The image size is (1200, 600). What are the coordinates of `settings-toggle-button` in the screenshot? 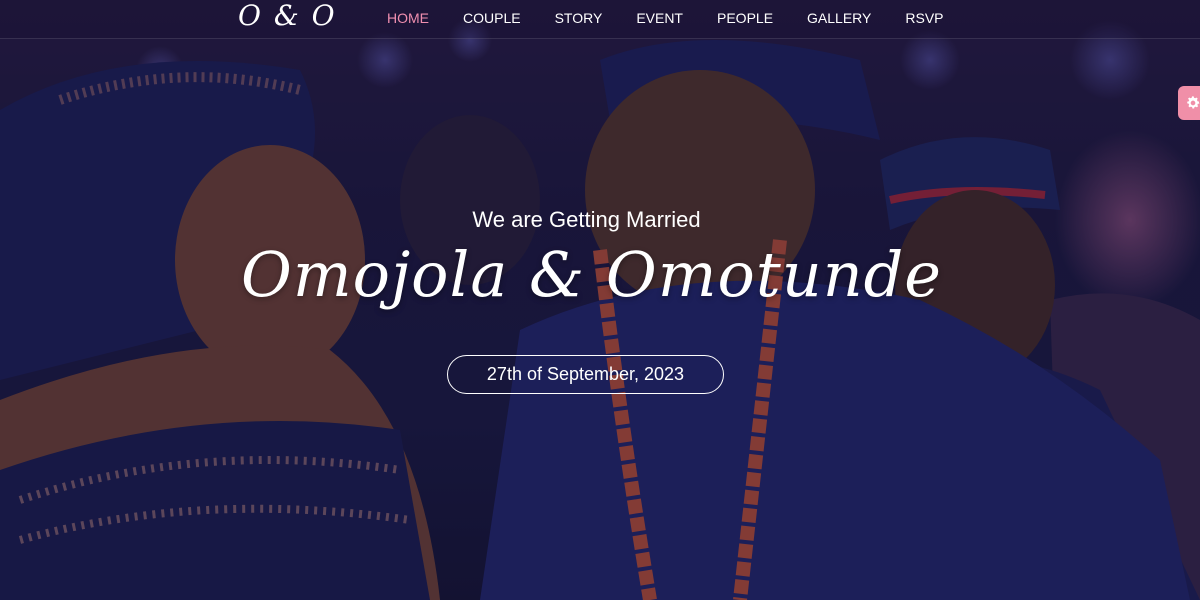 It's located at (1189, 103).